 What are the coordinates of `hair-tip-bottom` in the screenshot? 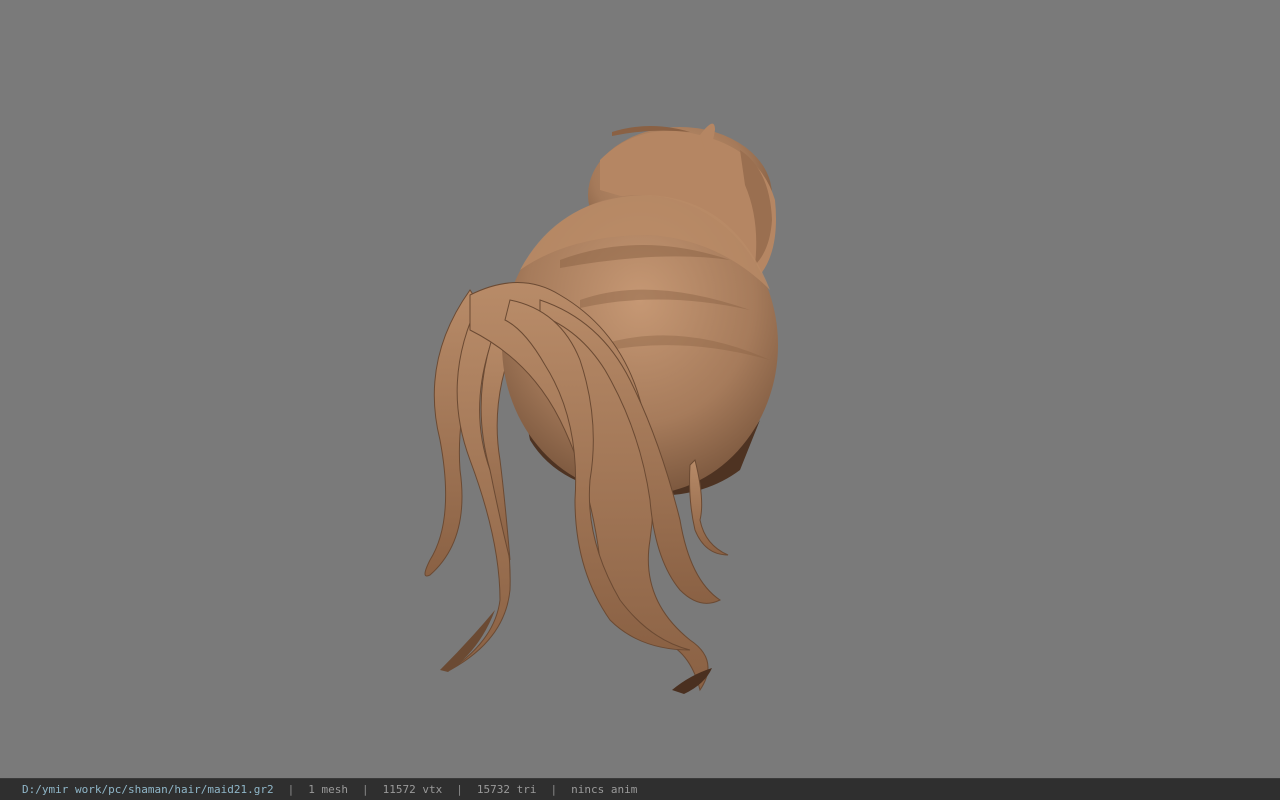 It's located at (692, 681).